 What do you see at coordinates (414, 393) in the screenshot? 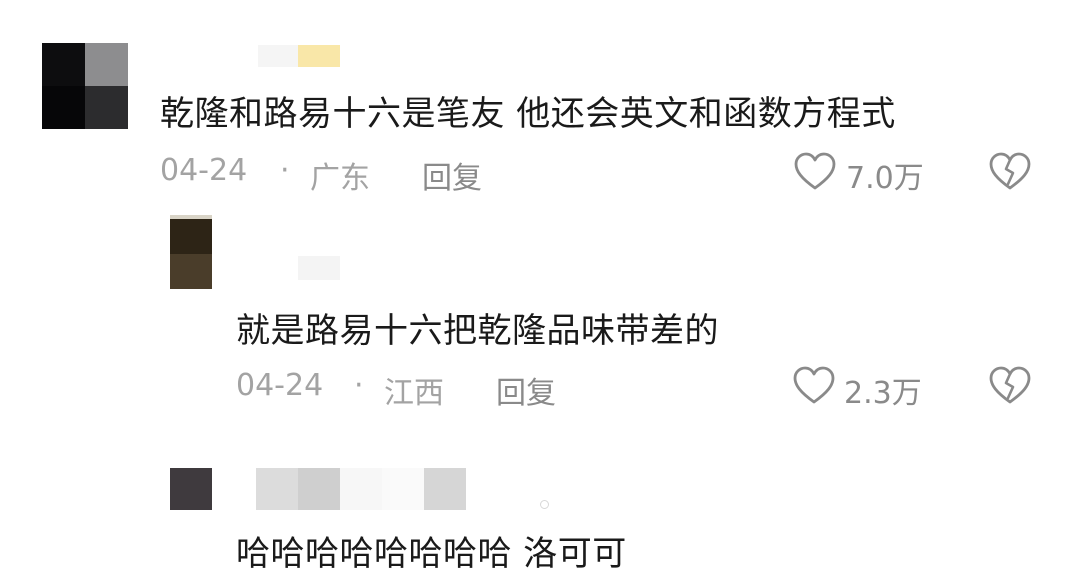
I see `comment-location: 江西` at bounding box center [414, 393].